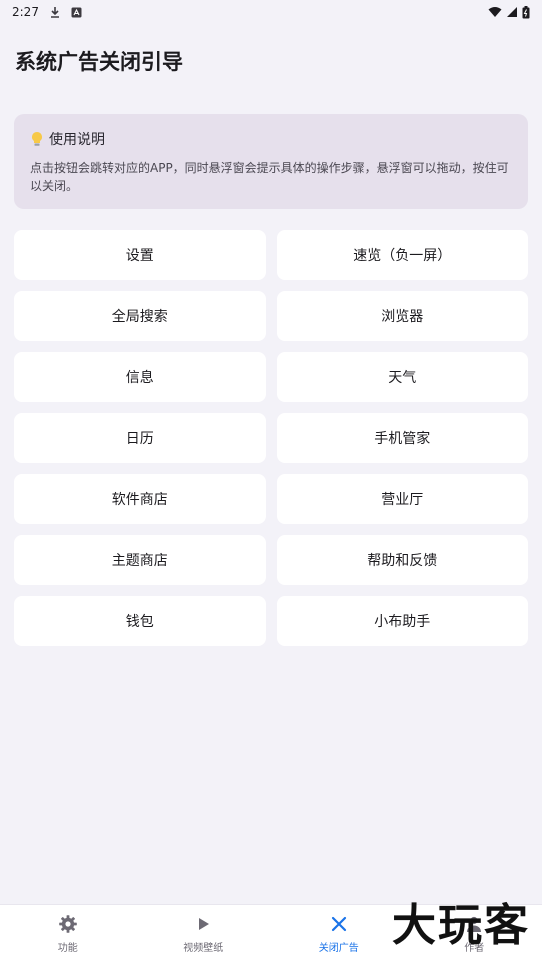  I want to click on info-card-heading: 使用说明, so click(77, 140).